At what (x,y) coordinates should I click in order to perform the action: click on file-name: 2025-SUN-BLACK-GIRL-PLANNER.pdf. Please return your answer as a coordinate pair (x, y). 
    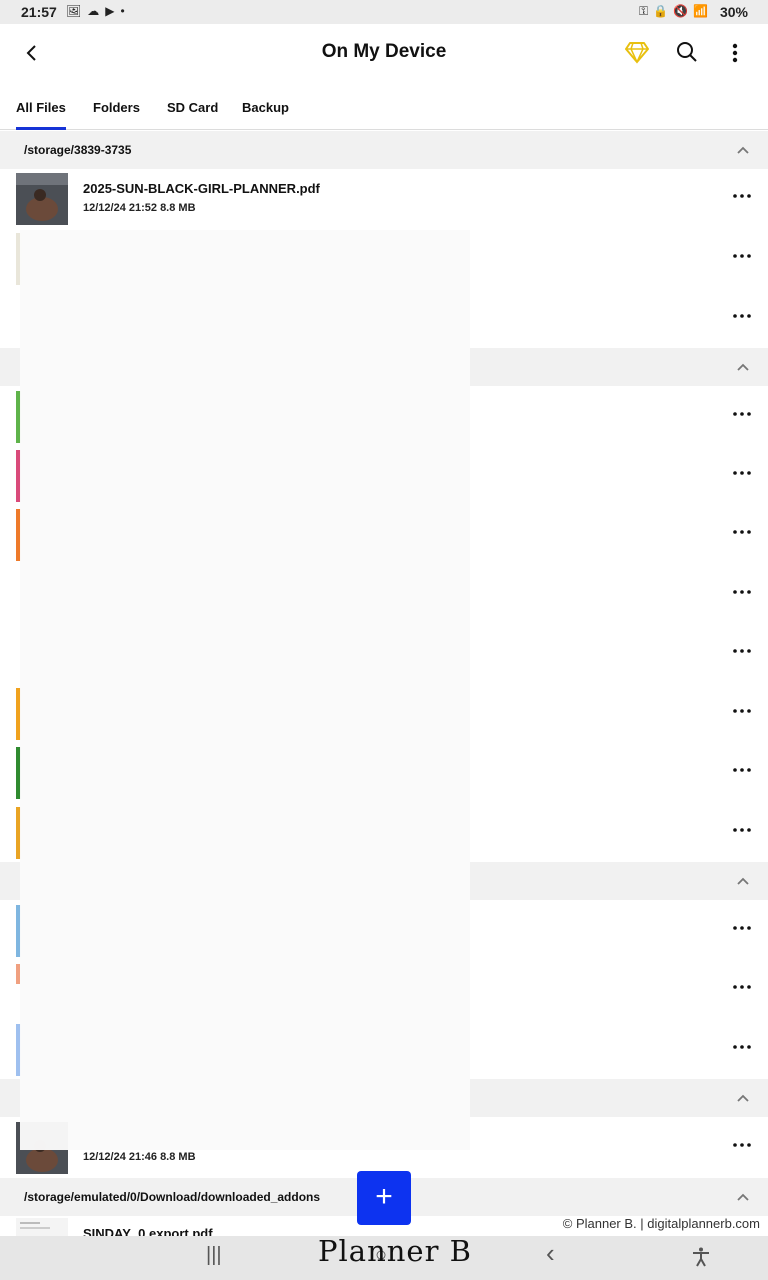
    Looking at the image, I should click on (201, 188).